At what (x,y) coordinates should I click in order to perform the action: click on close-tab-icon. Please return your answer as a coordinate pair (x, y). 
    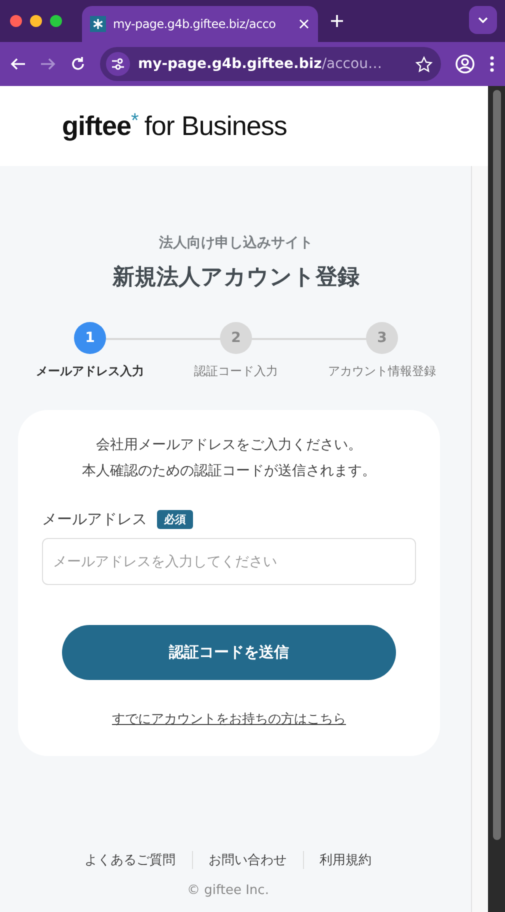
    Looking at the image, I should click on (304, 24).